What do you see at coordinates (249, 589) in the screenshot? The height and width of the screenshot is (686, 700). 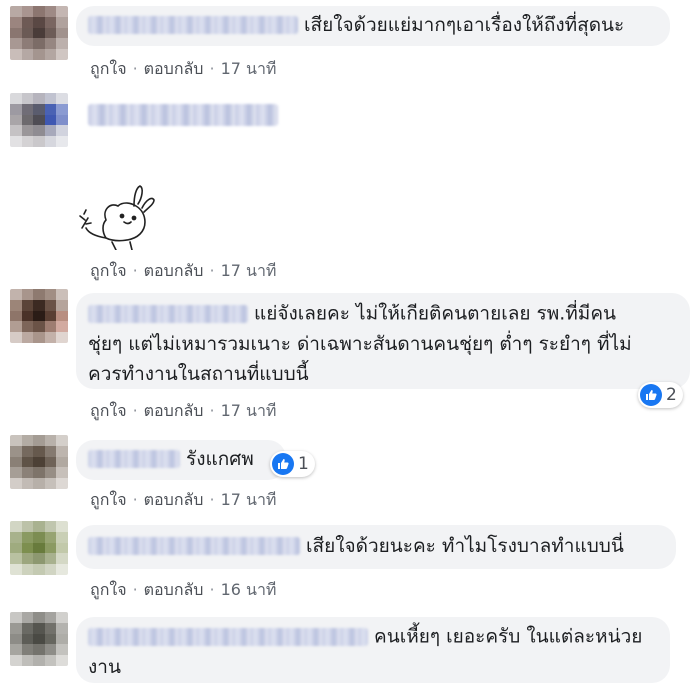 I see `comment-time: 16 นาที` at bounding box center [249, 589].